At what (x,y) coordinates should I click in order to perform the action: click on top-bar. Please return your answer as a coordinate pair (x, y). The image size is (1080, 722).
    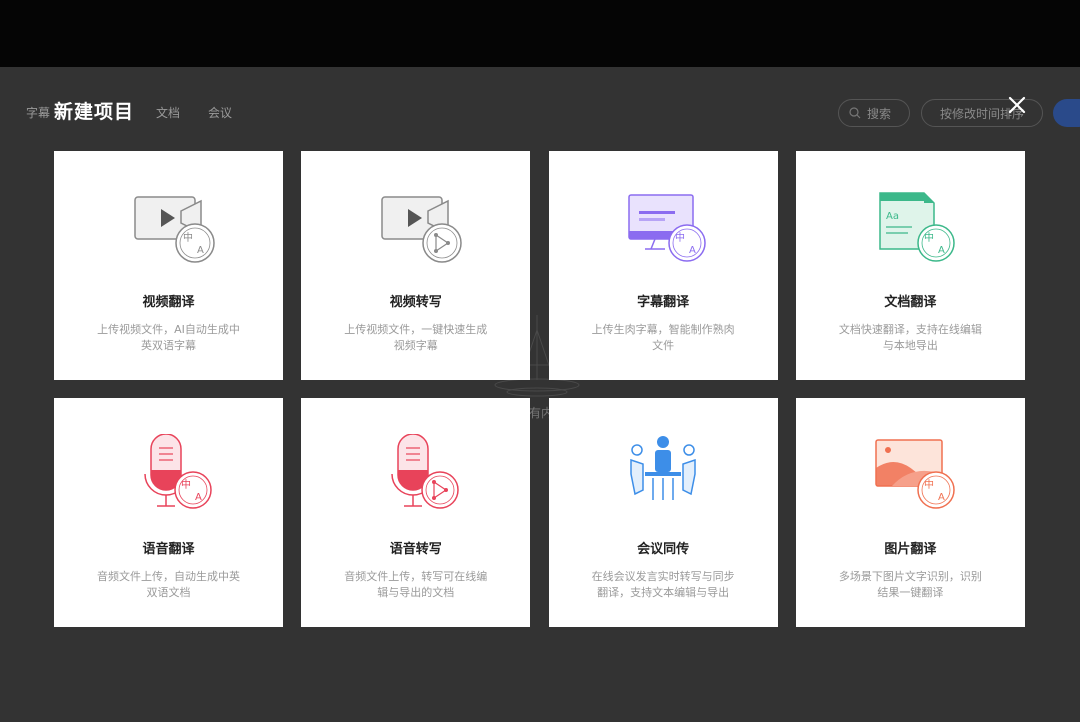
    Looking at the image, I should click on (540, 33).